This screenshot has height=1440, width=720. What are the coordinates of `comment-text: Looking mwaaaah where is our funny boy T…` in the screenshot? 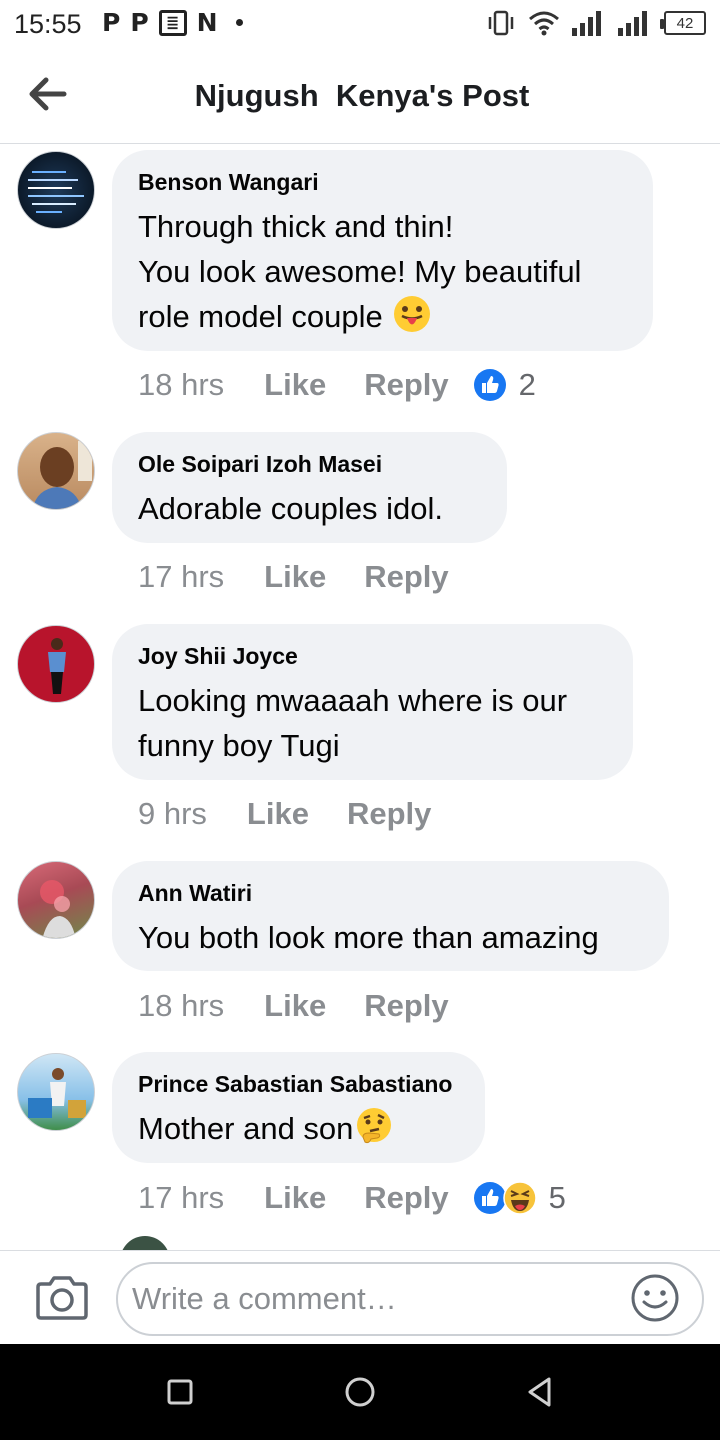 It's located at (353, 723).